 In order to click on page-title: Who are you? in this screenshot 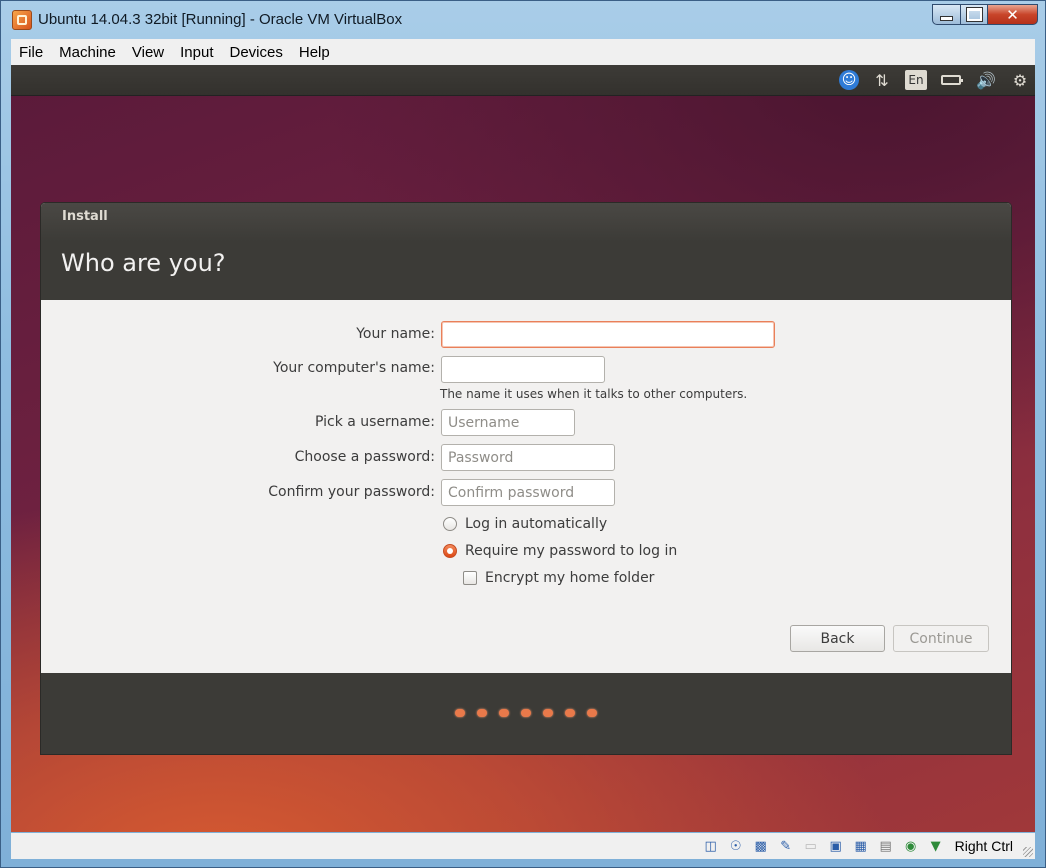, I will do `click(143, 263)`.